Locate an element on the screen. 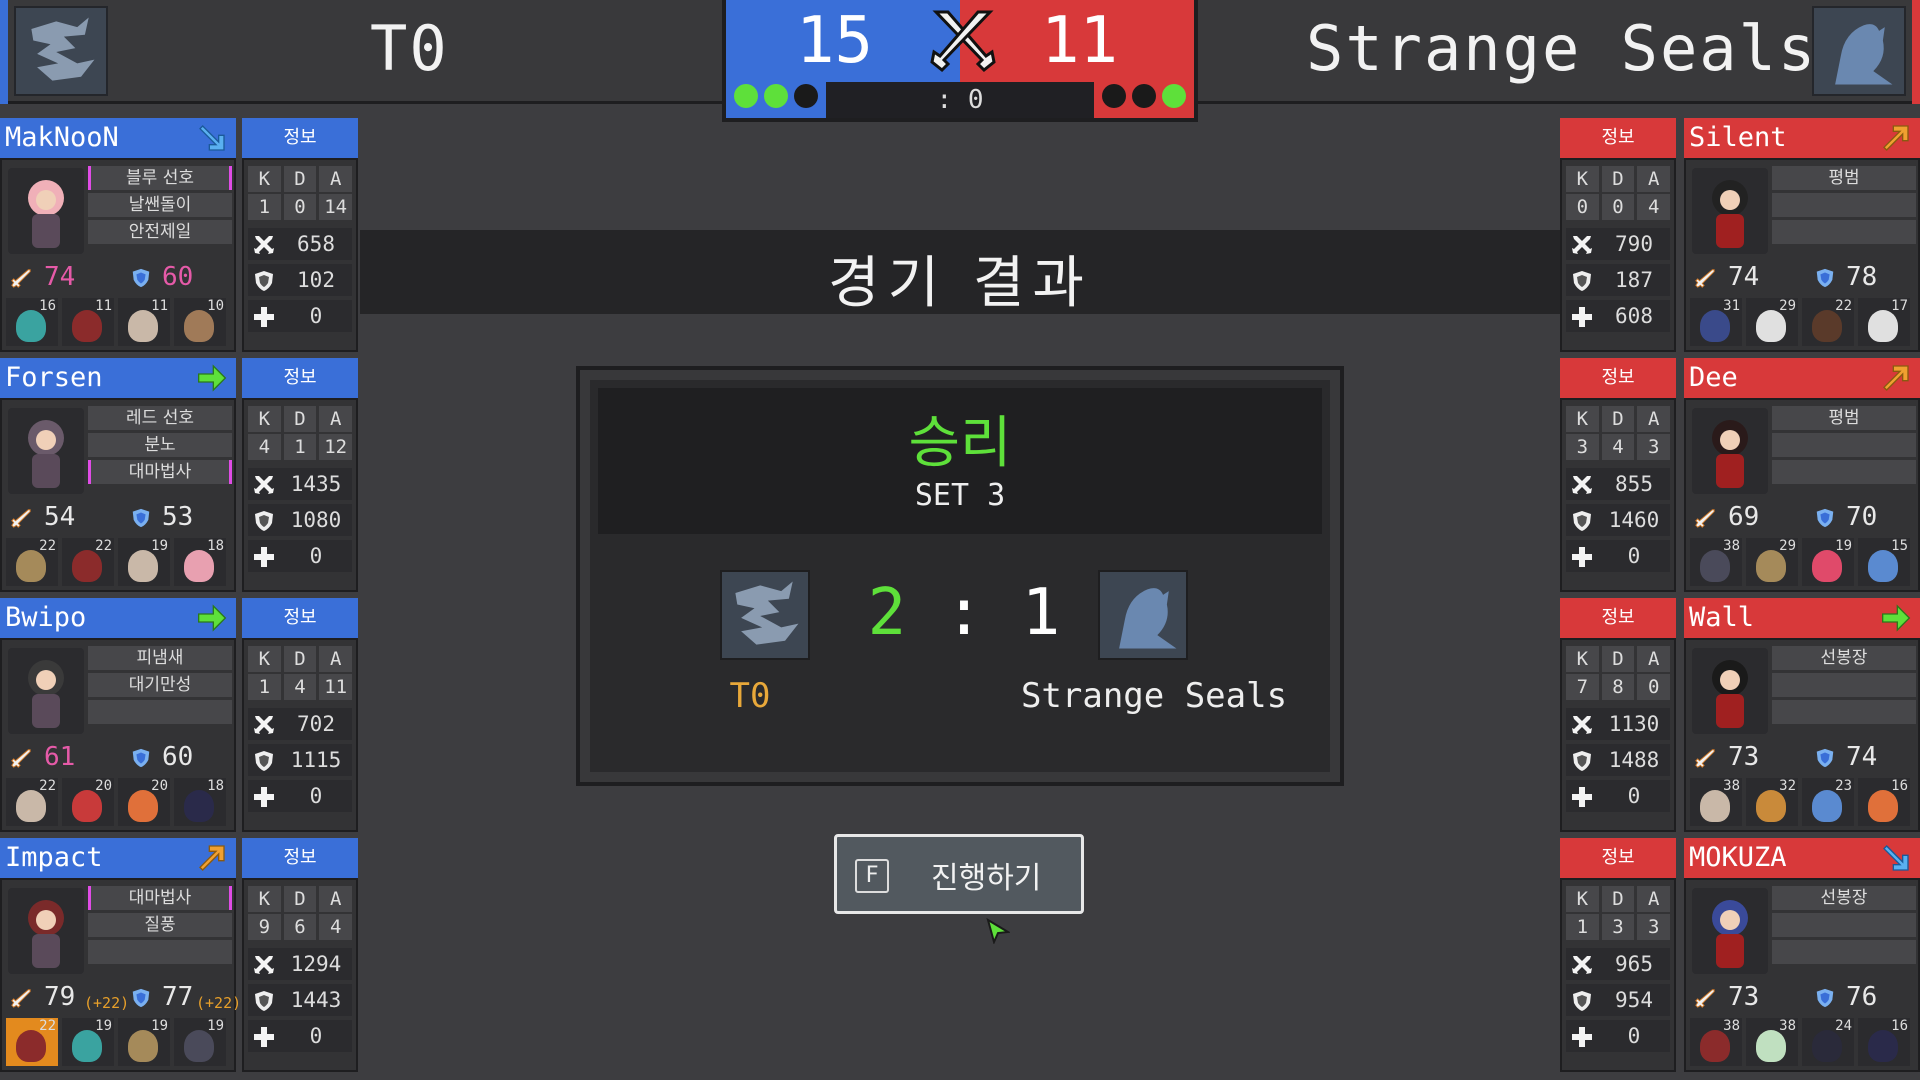 Image resolution: width=1920 pixels, height=1080 pixels. unit-slot: 32 is located at coordinates (1772, 802).